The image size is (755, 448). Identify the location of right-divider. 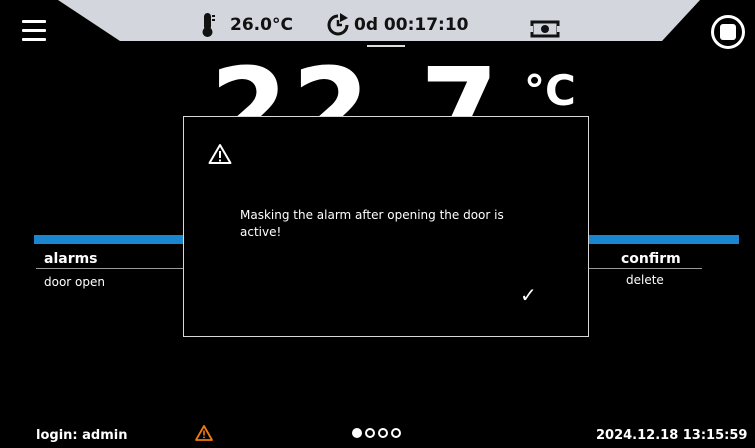
(645, 268).